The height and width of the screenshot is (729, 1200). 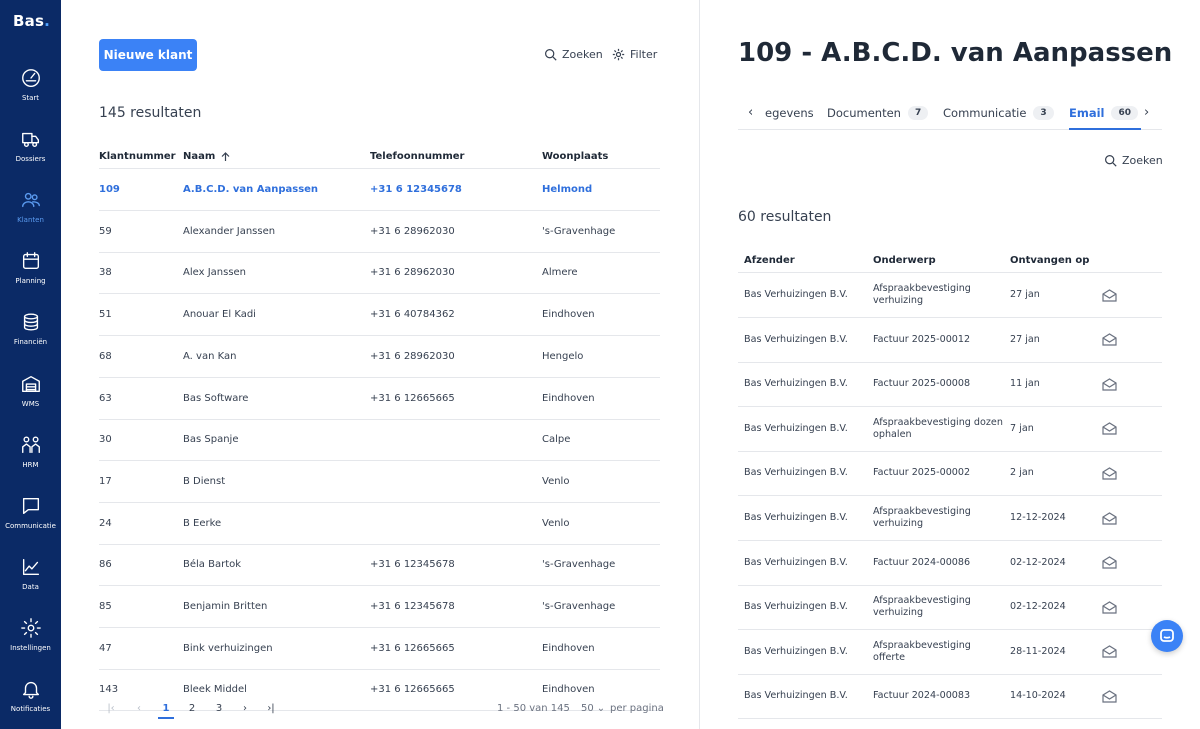 What do you see at coordinates (922, 339) in the screenshot?
I see `cell-onderwerp: Factuur 2025-00012` at bounding box center [922, 339].